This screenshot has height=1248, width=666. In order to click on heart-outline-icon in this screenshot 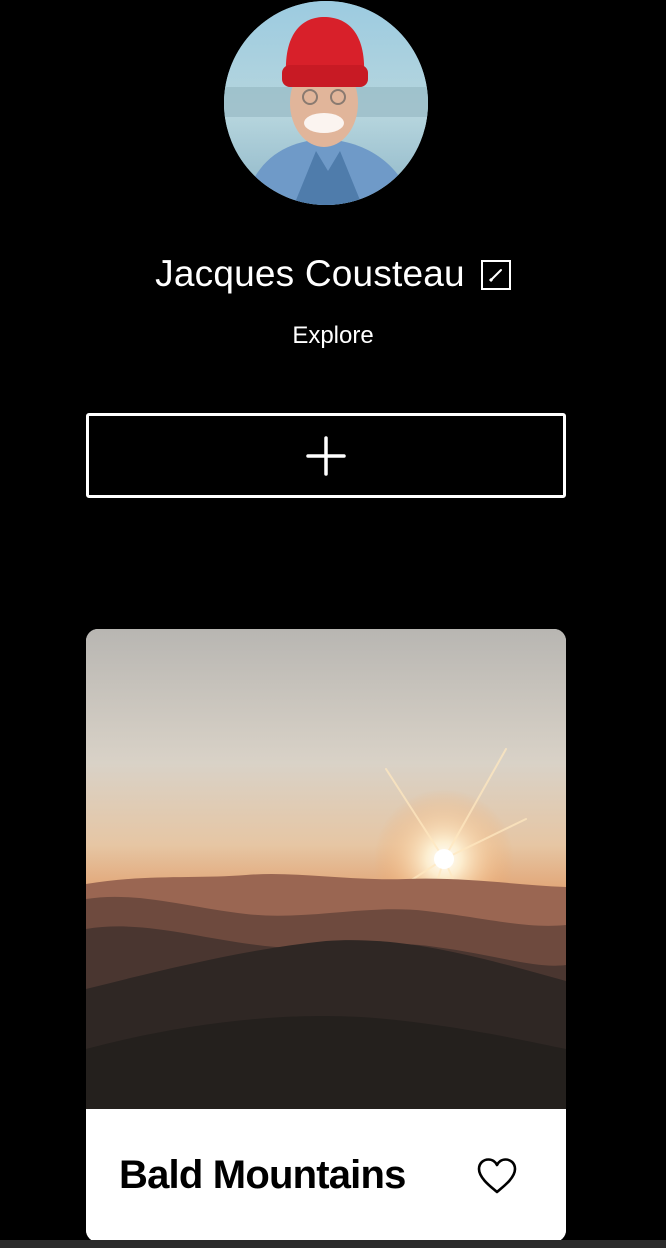, I will do `click(497, 1176)`.